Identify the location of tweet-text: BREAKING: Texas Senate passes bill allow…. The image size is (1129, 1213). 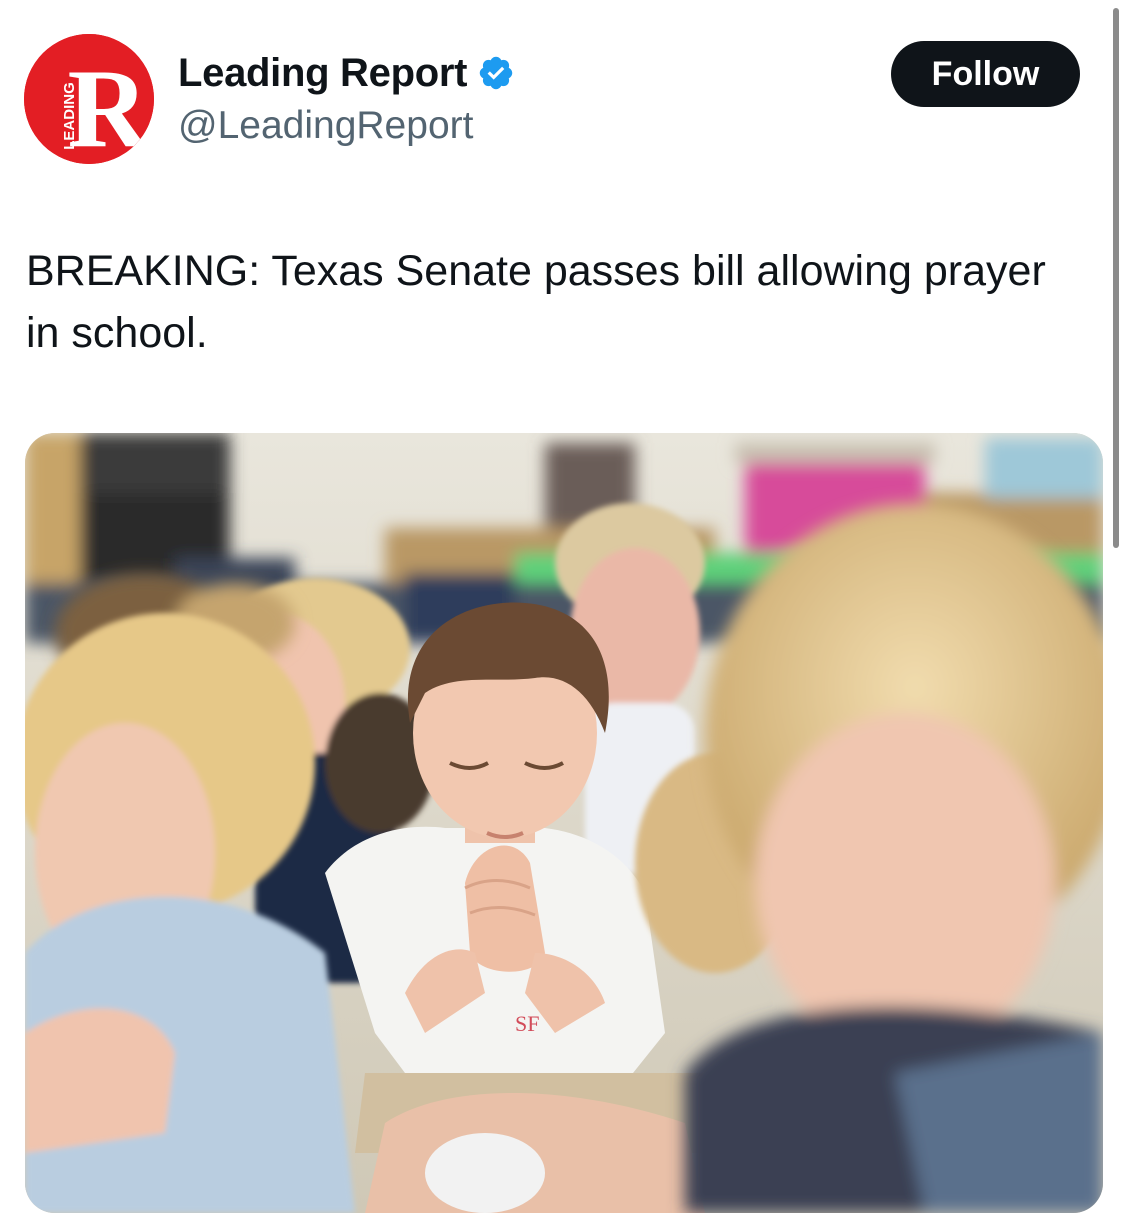
(536, 302).